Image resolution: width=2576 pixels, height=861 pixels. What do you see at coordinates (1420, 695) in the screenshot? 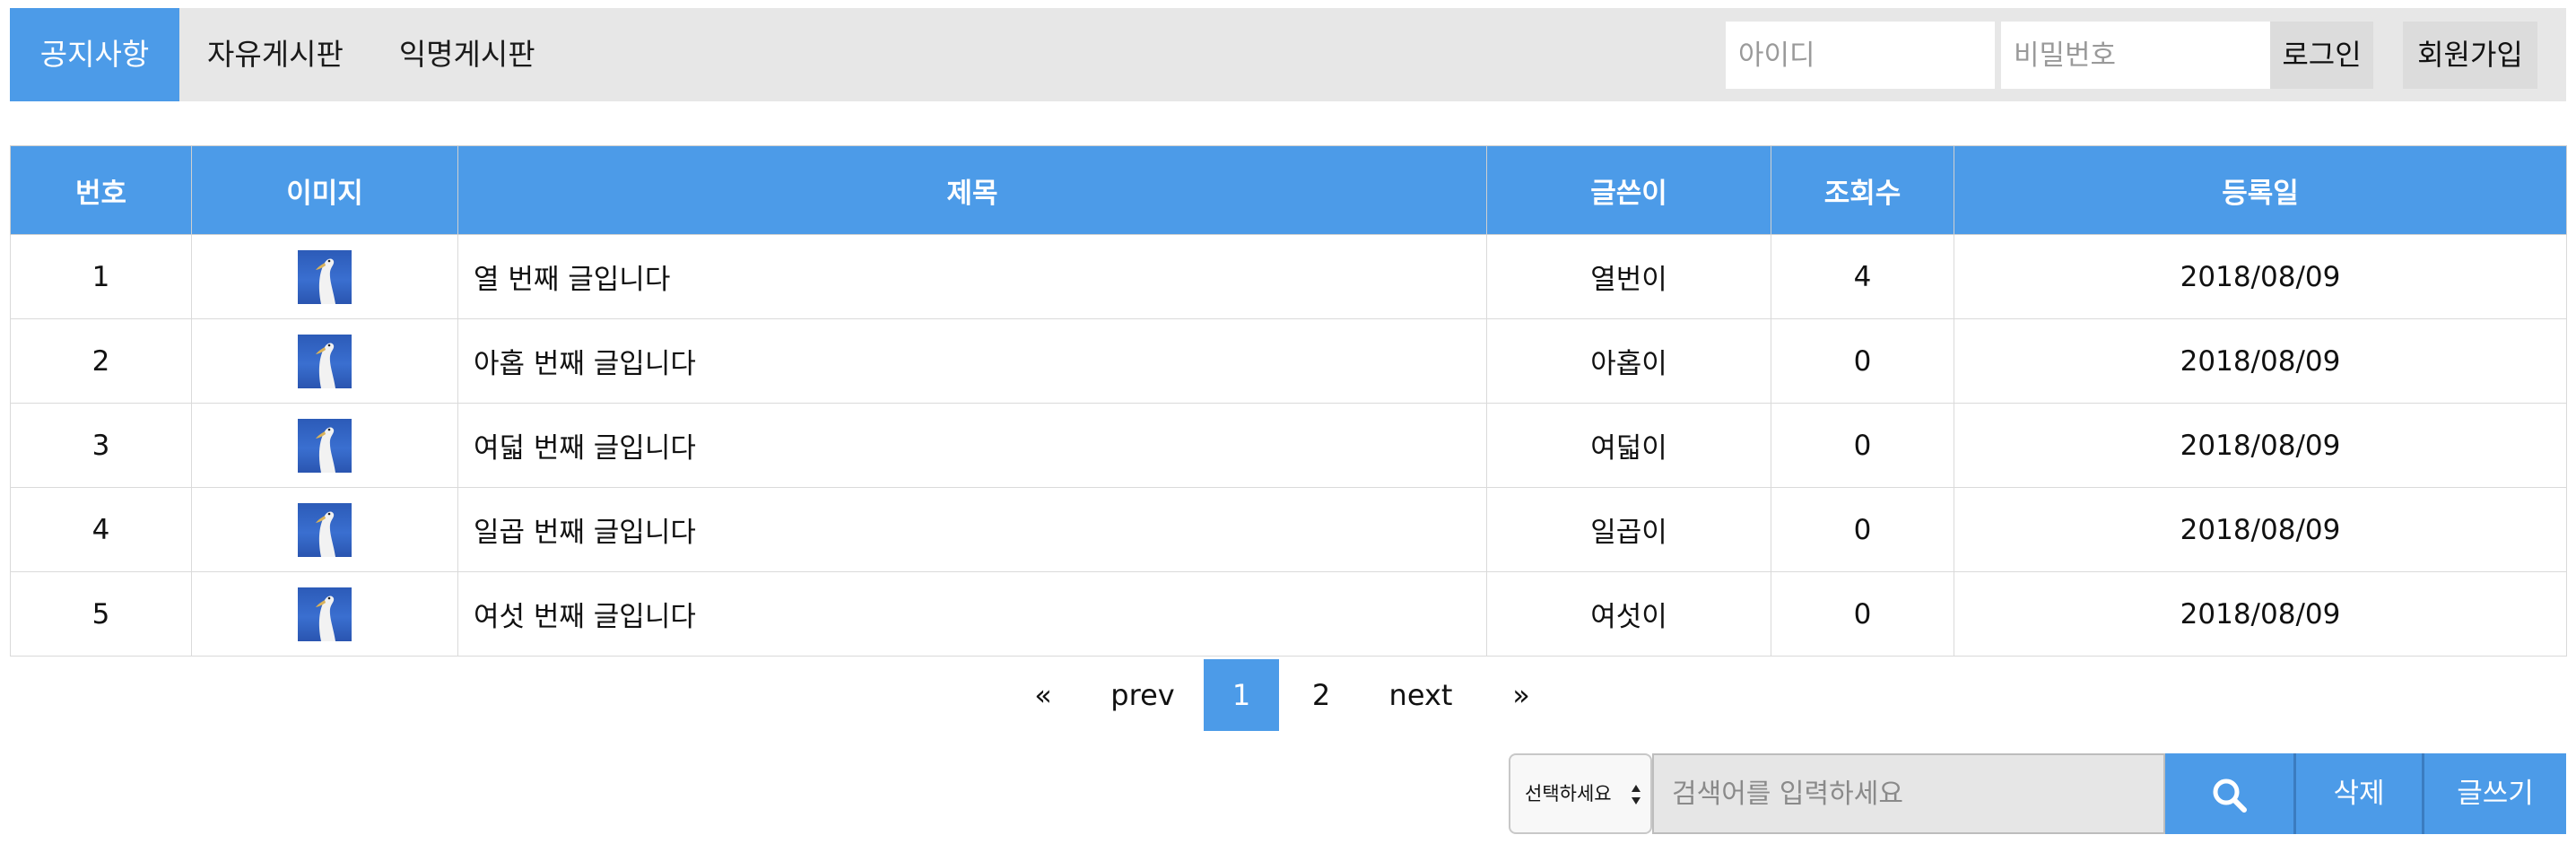
I see `next-page-link: next` at bounding box center [1420, 695].